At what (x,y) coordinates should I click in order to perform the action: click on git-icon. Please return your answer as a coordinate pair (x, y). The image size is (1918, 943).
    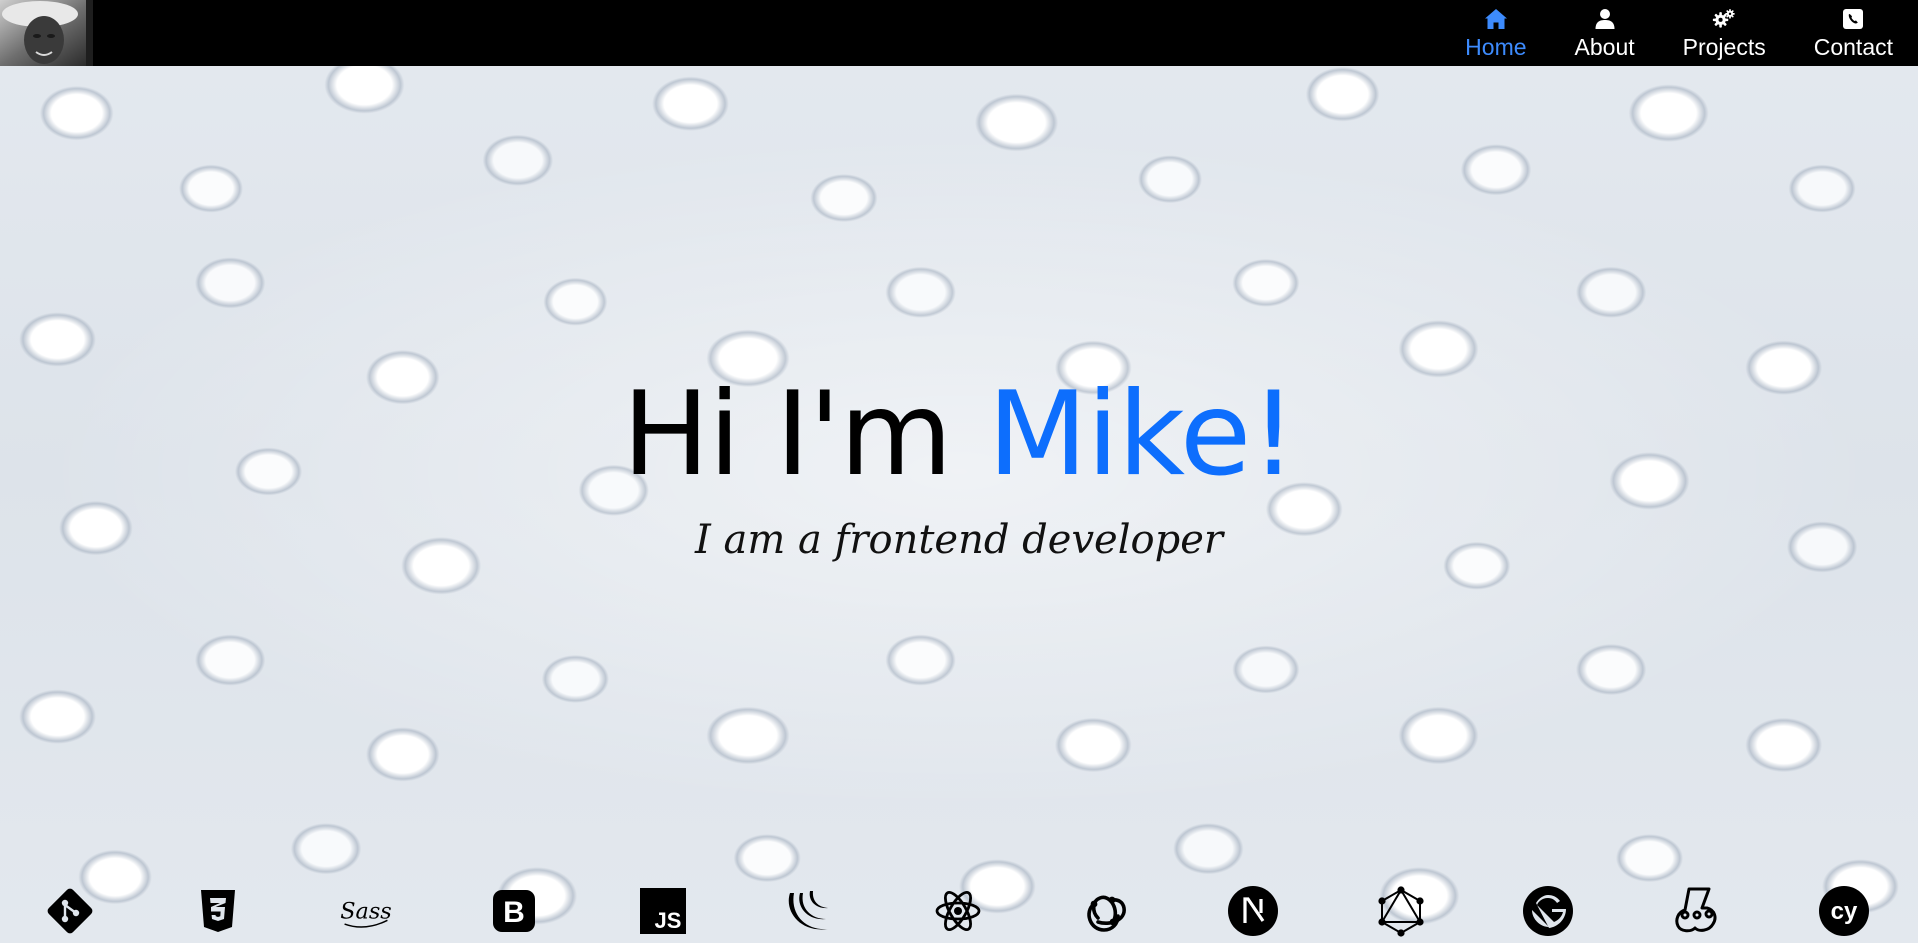
    Looking at the image, I should click on (70, 911).